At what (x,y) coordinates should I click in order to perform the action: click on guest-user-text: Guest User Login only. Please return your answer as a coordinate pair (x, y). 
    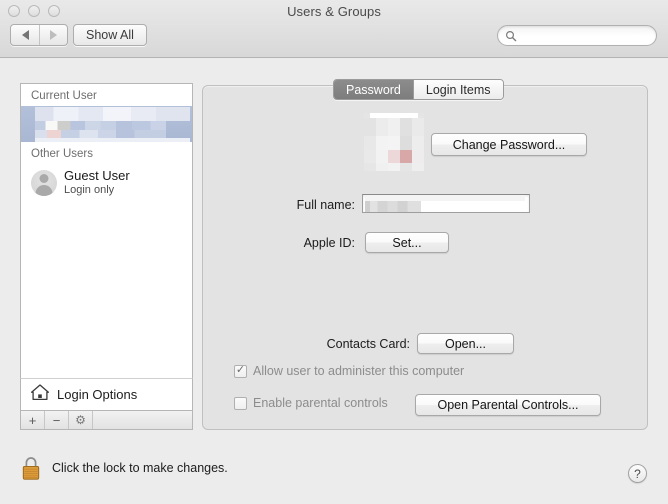
    Looking at the image, I should click on (97, 182).